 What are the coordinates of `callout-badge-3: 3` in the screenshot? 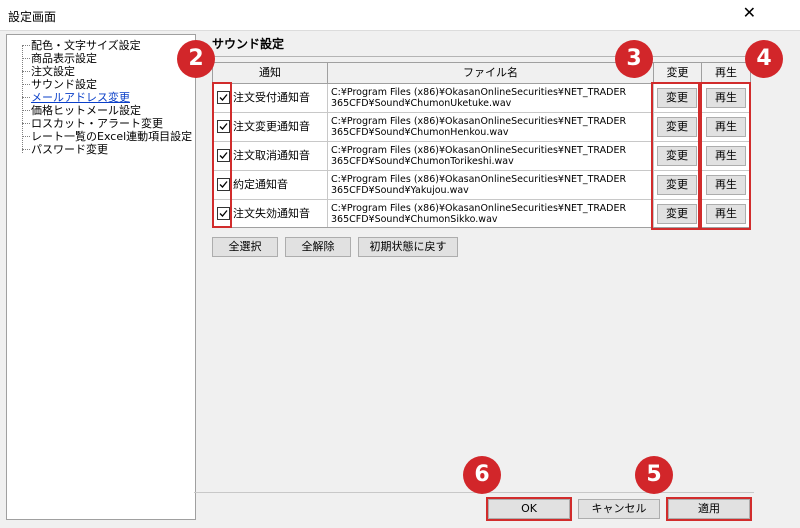 It's located at (634, 59).